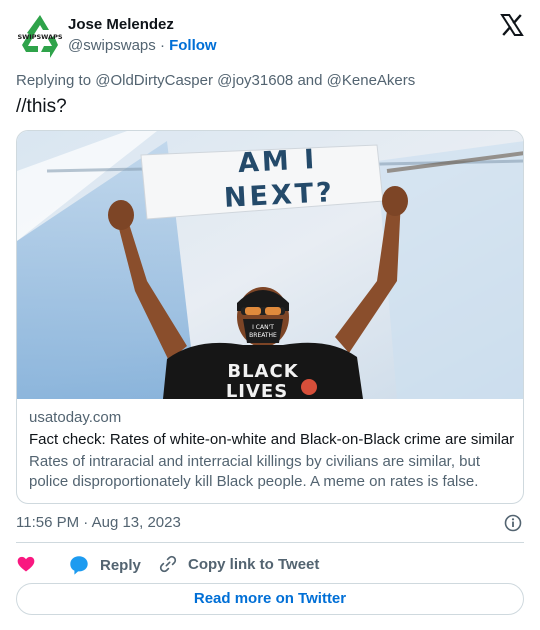 The height and width of the screenshot is (630, 540). Describe the element at coordinates (120, 565) in the screenshot. I see `reply-label: Reply` at that location.